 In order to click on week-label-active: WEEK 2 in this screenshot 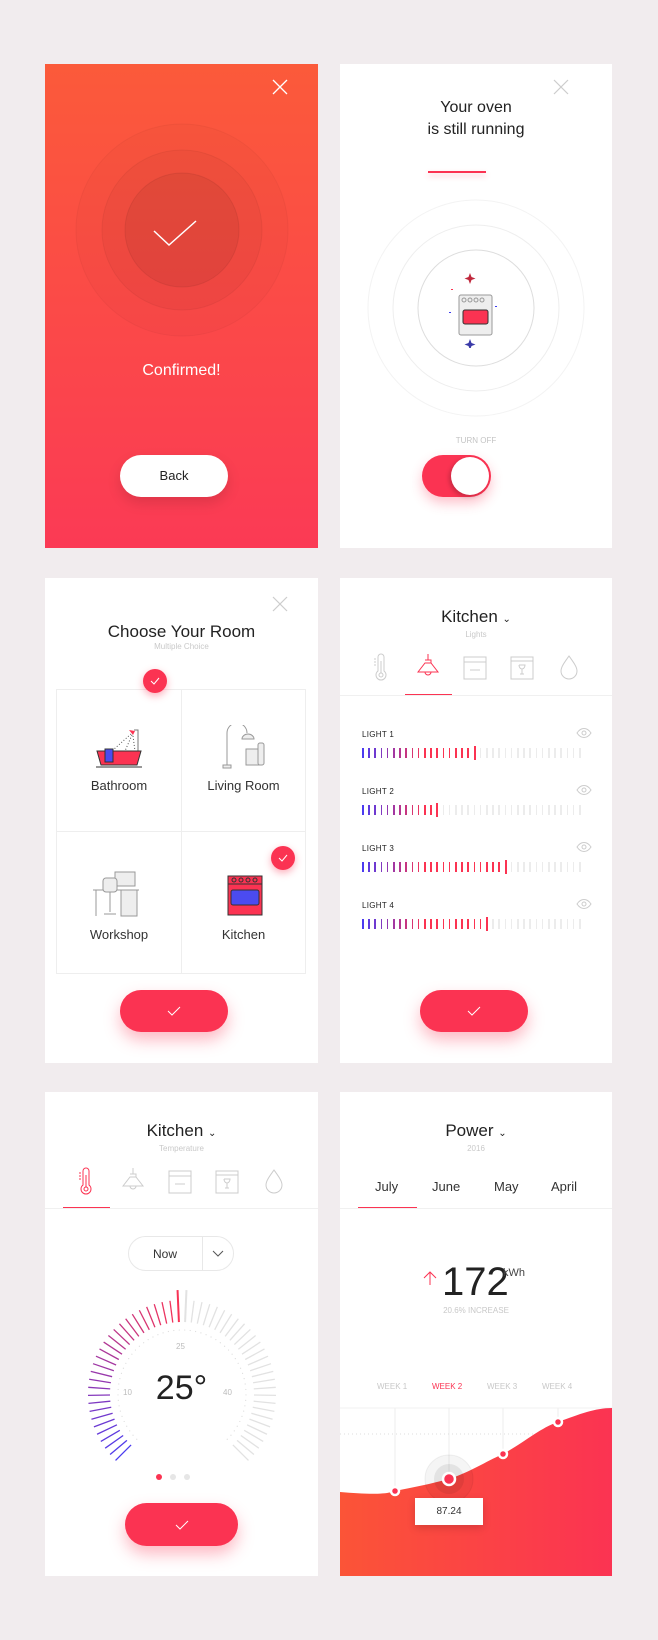, I will do `click(447, 1386)`.